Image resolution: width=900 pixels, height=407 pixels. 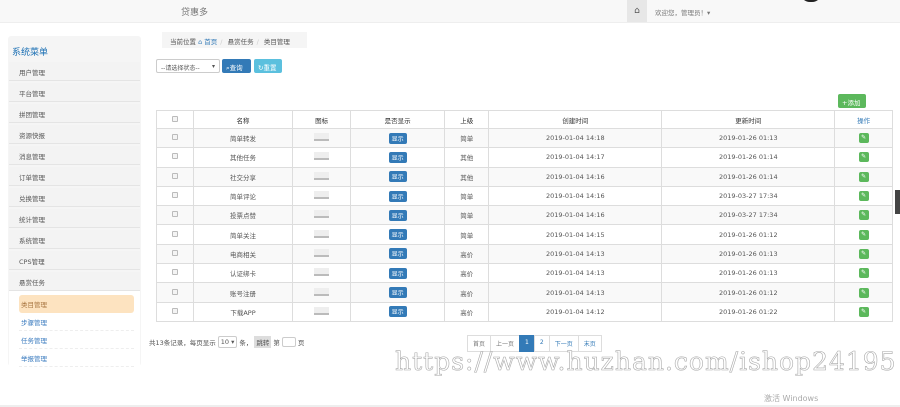 I want to click on name-cell: 简单转发, so click(x=243, y=138).